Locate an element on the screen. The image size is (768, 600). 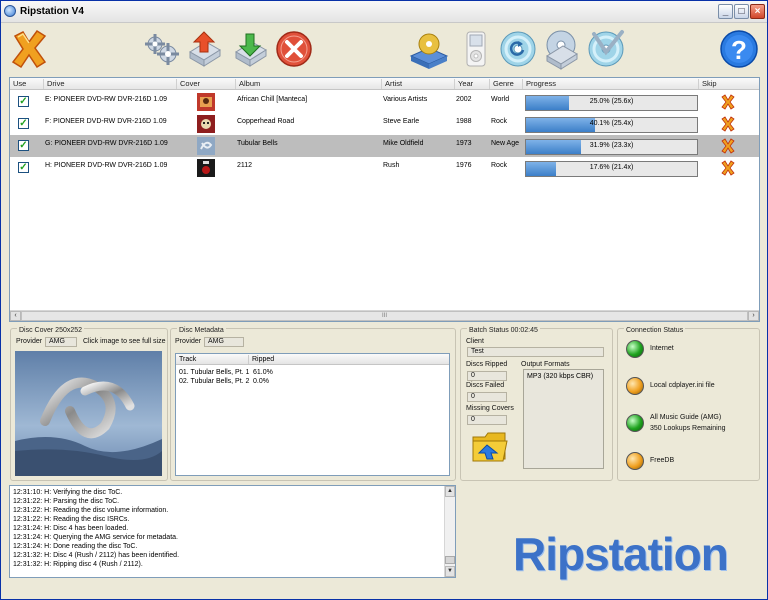
log-line: 12:31:10: H: Verifying the disc ToC. is located at coordinates (68, 492).